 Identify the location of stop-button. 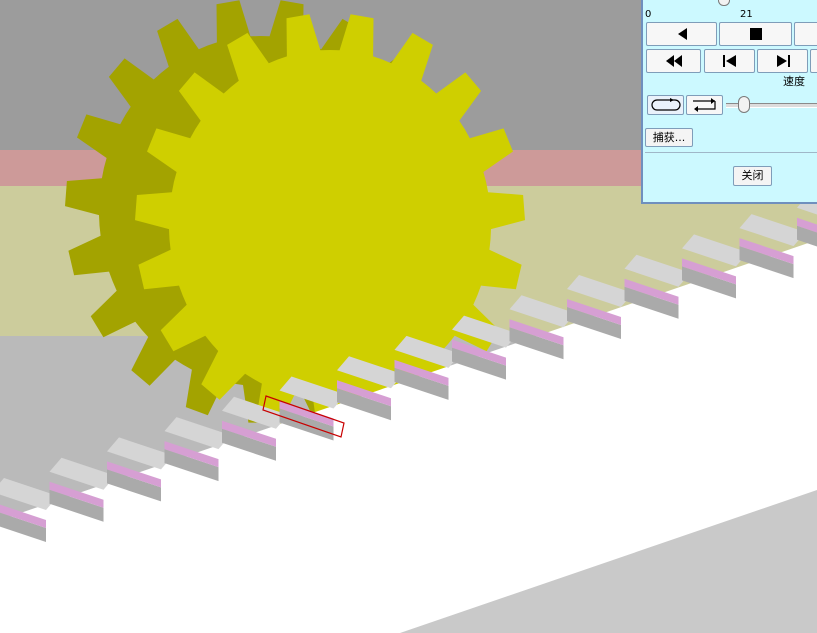
(755, 34).